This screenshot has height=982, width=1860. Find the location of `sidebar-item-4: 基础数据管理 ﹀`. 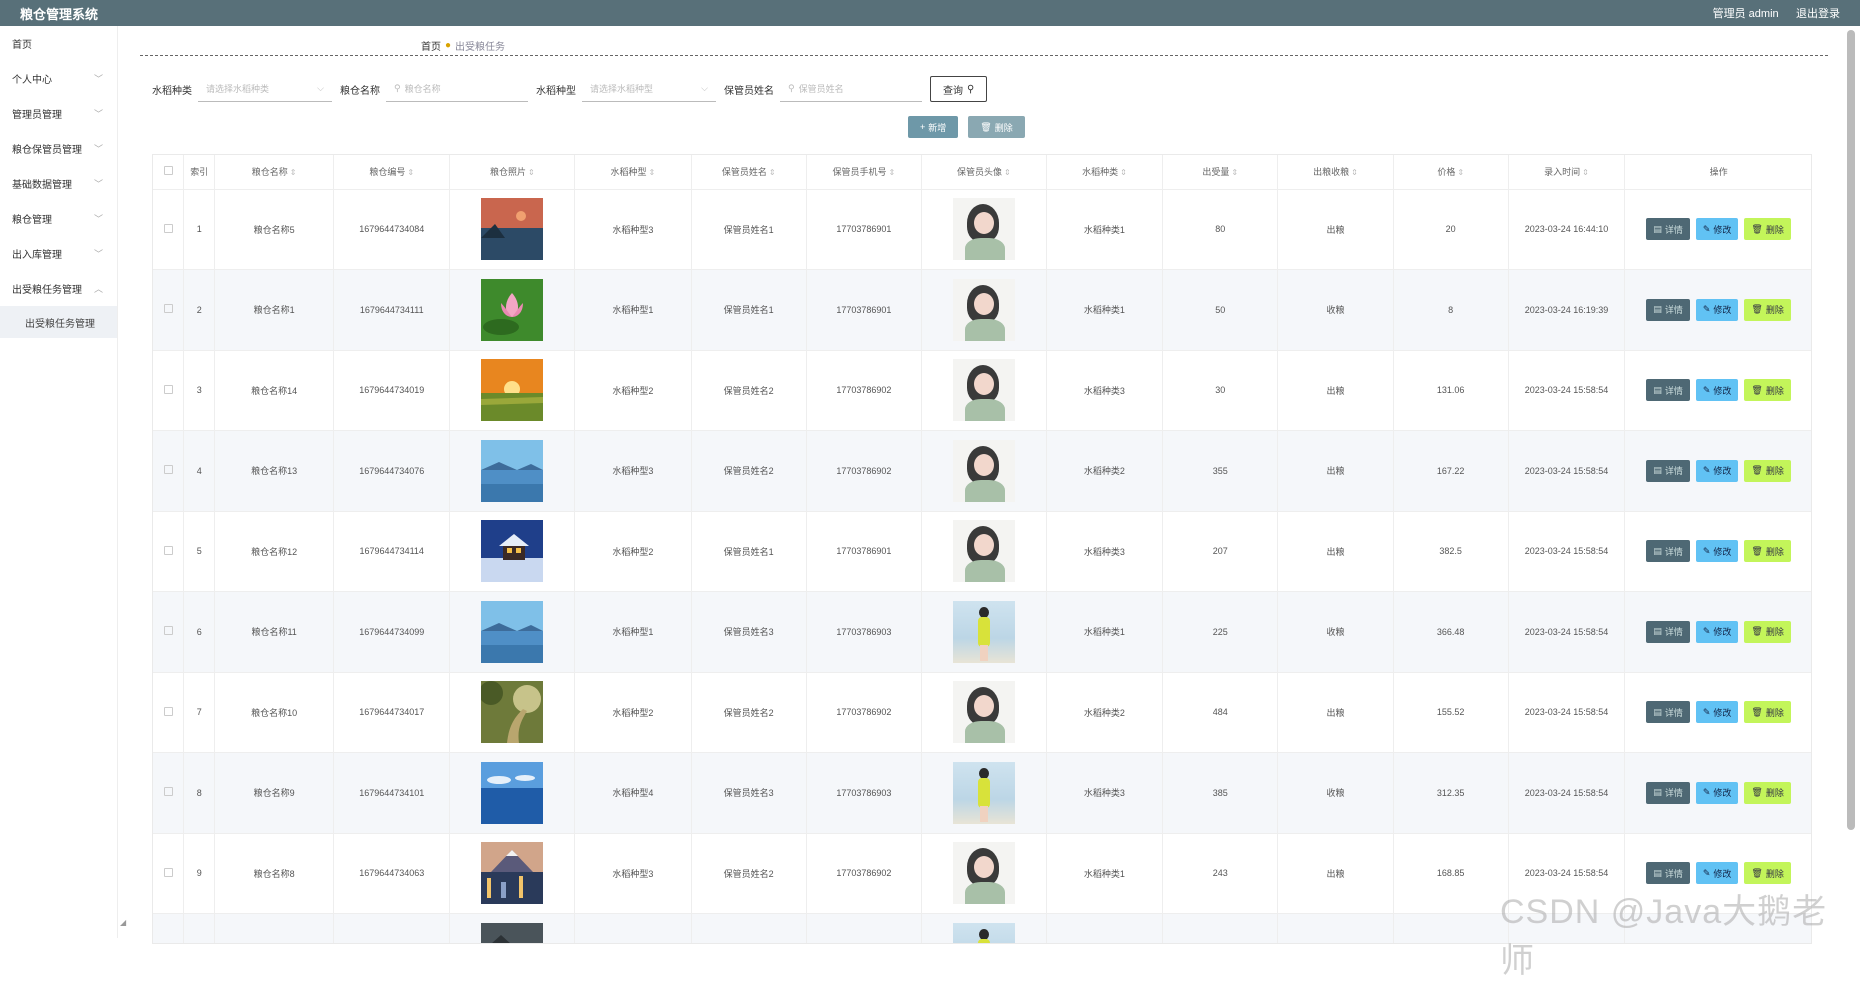

sidebar-item-4: 基础数据管理 ﹀ is located at coordinates (58, 183).